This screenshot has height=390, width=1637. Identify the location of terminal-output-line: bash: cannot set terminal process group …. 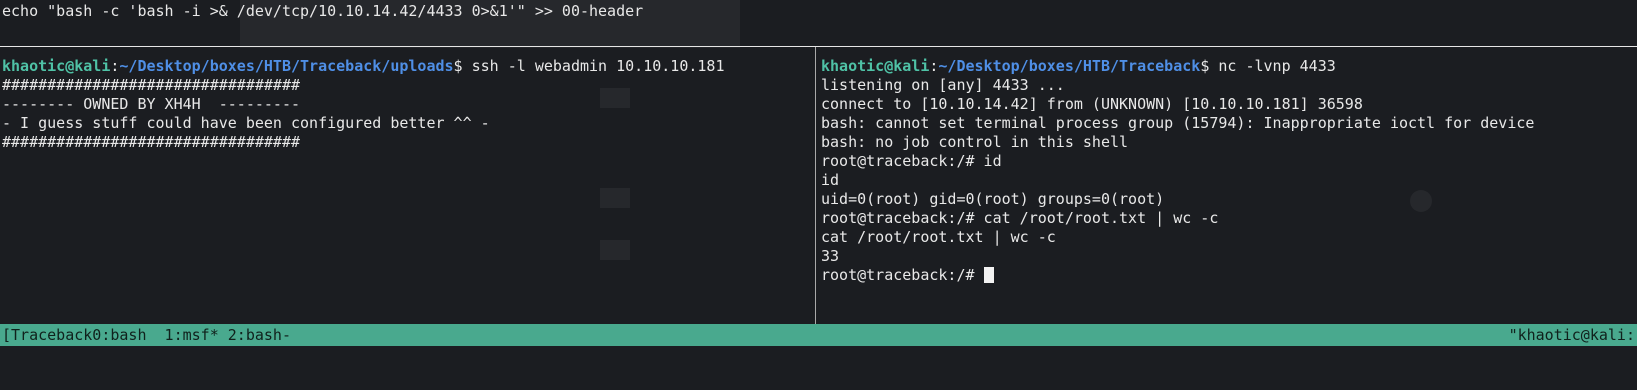
(1178, 123).